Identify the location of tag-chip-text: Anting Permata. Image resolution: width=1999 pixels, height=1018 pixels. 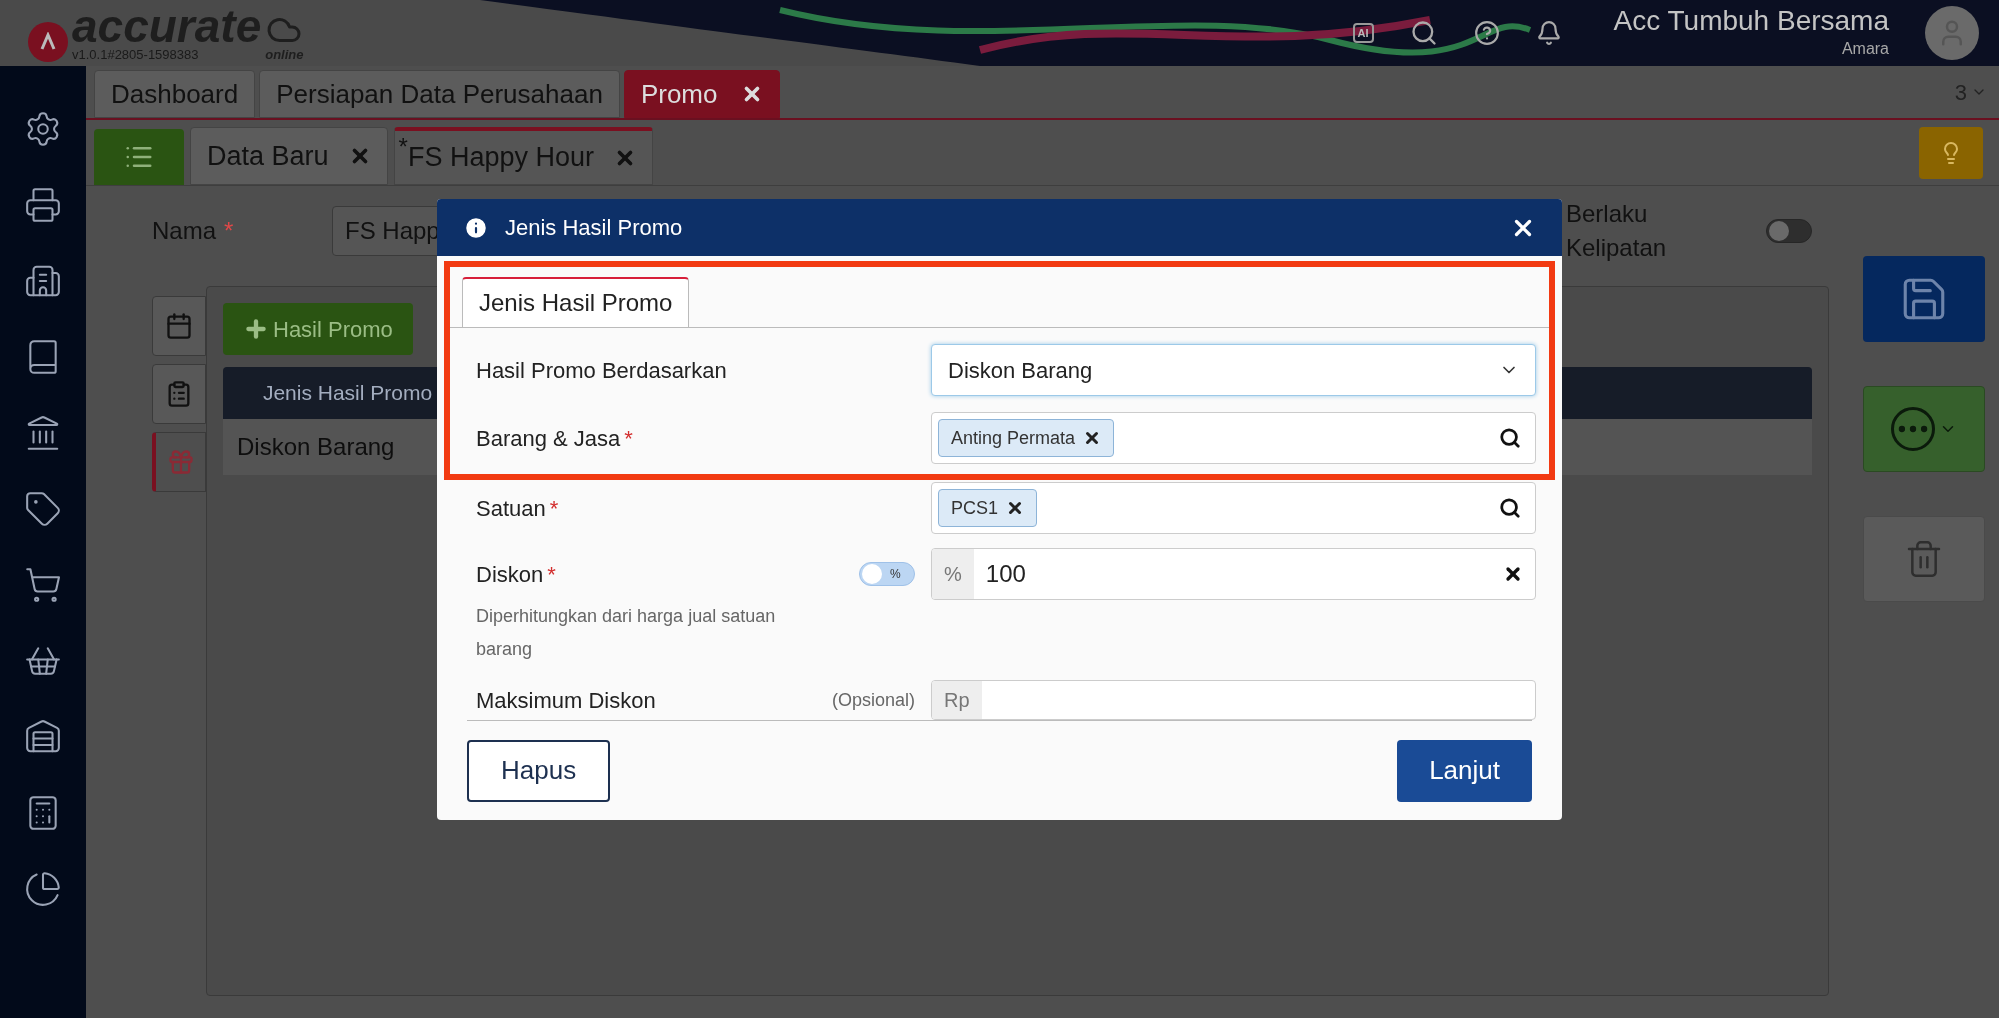
(1013, 438).